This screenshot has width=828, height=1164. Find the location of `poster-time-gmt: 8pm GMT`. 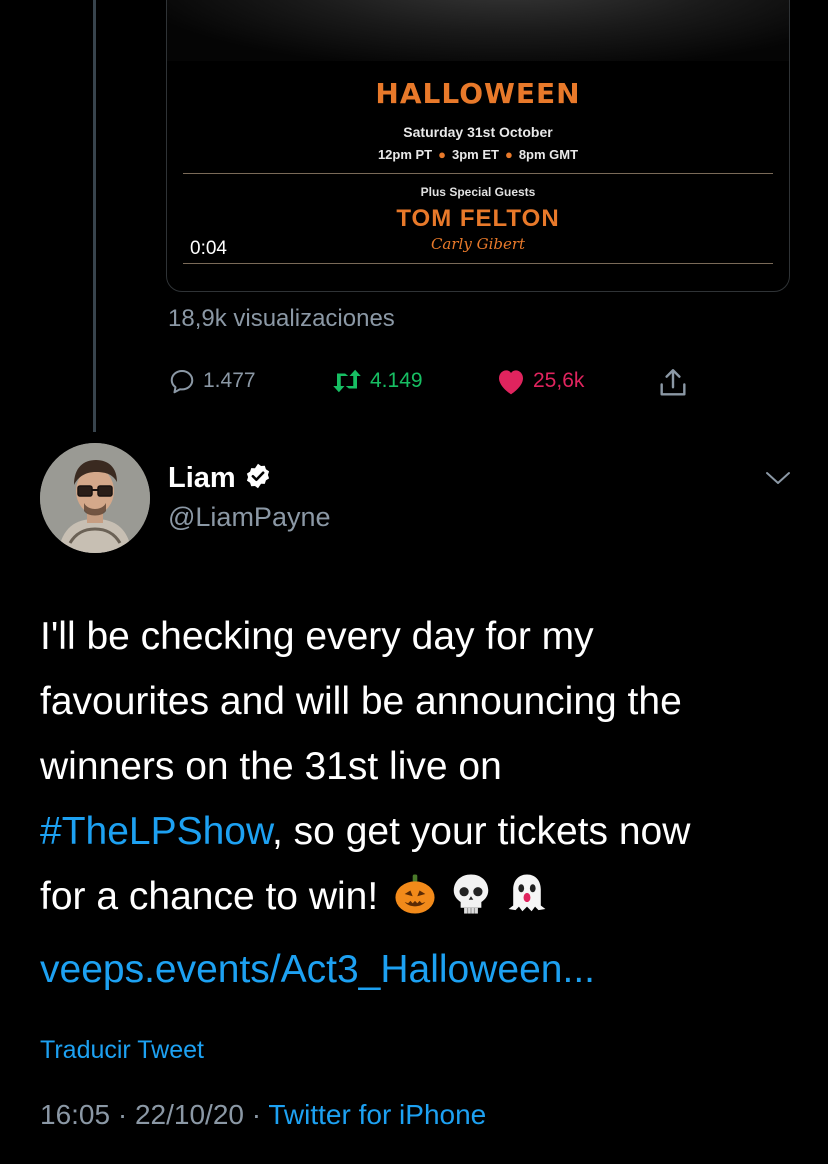

poster-time-gmt: 8pm GMT is located at coordinates (548, 154).